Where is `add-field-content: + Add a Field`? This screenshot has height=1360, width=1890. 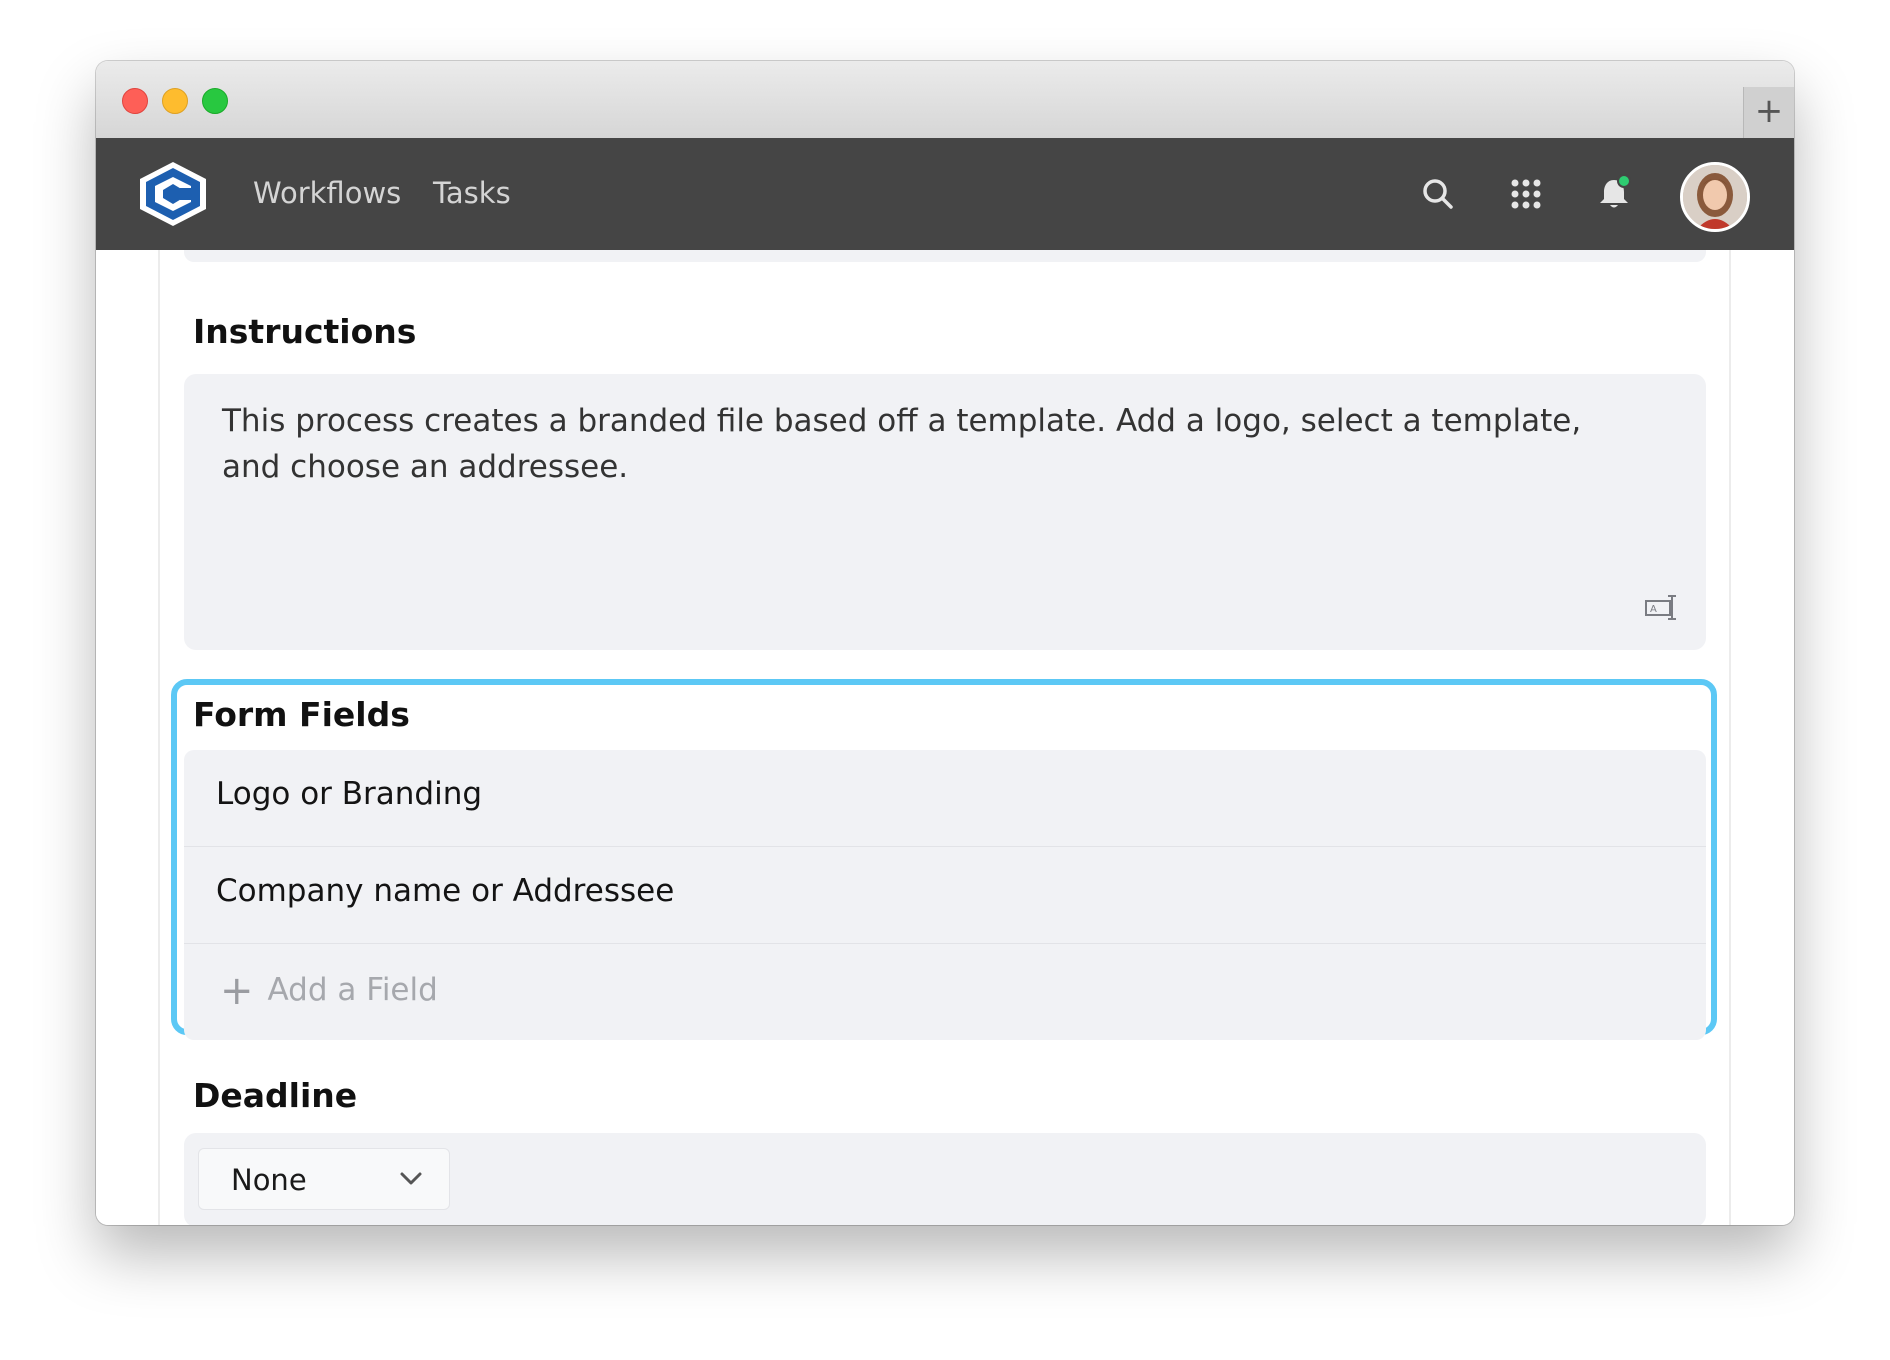 add-field-content: + Add a Field is located at coordinates (329, 991).